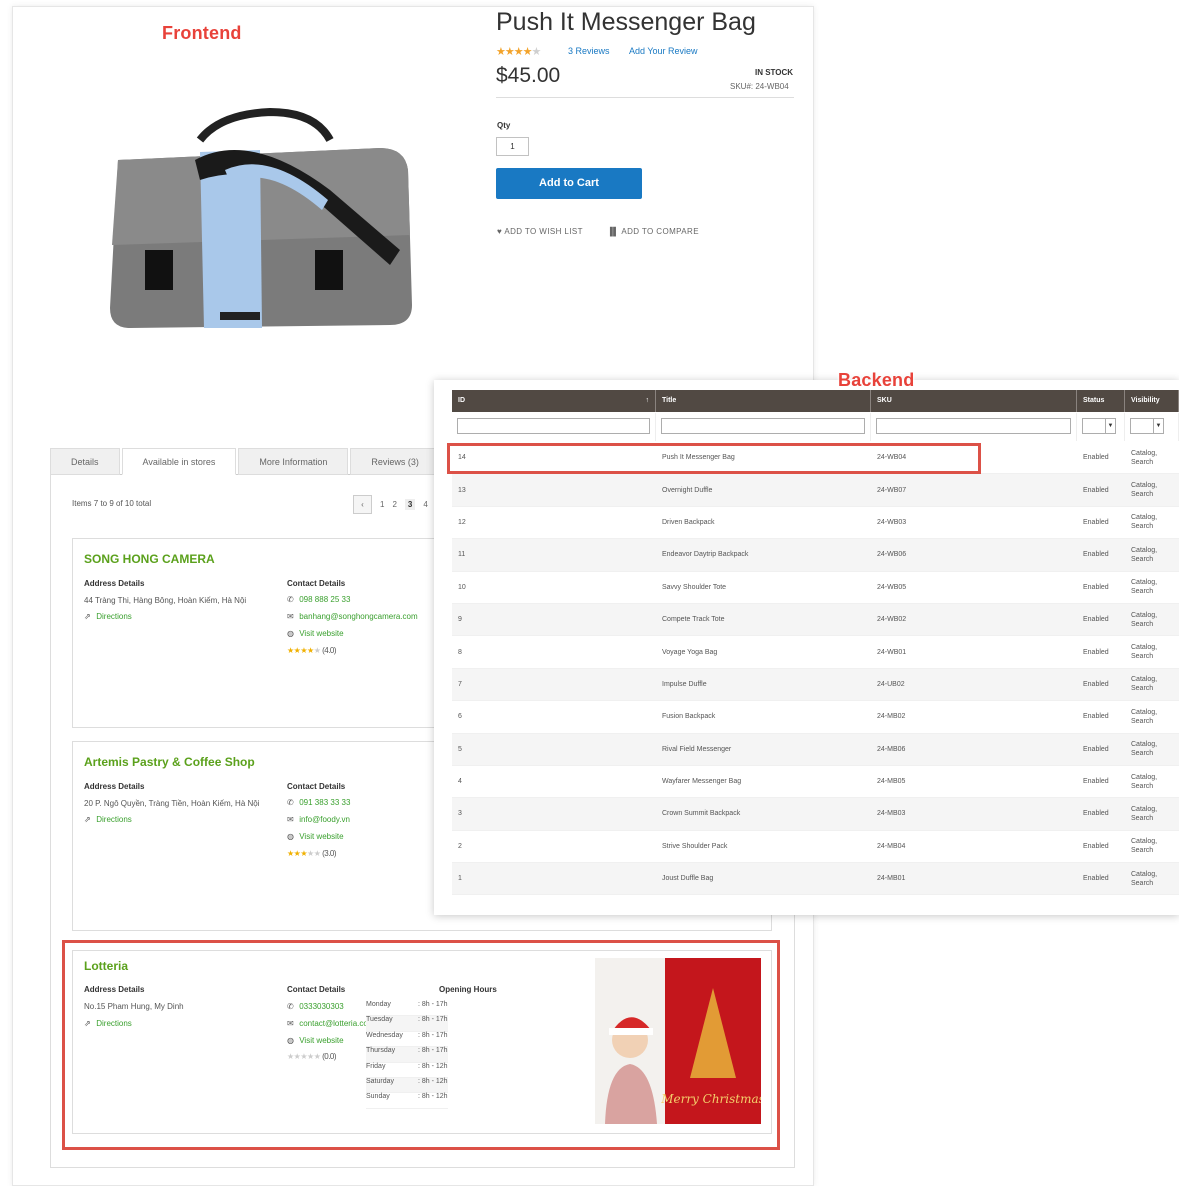 The width and height of the screenshot is (1179, 1186). I want to click on grid-header: ID ↑ Title SKU Status Visibility, so click(815, 401).